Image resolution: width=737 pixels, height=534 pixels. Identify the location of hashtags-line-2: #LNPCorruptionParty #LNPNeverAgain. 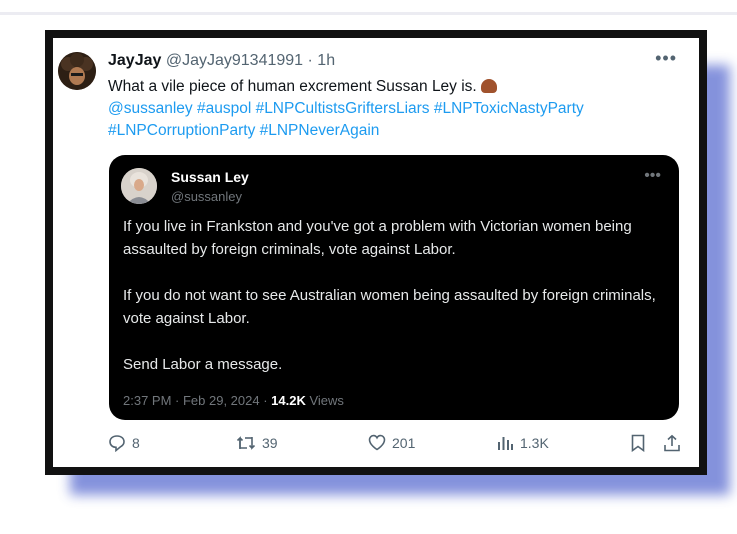
(243, 130).